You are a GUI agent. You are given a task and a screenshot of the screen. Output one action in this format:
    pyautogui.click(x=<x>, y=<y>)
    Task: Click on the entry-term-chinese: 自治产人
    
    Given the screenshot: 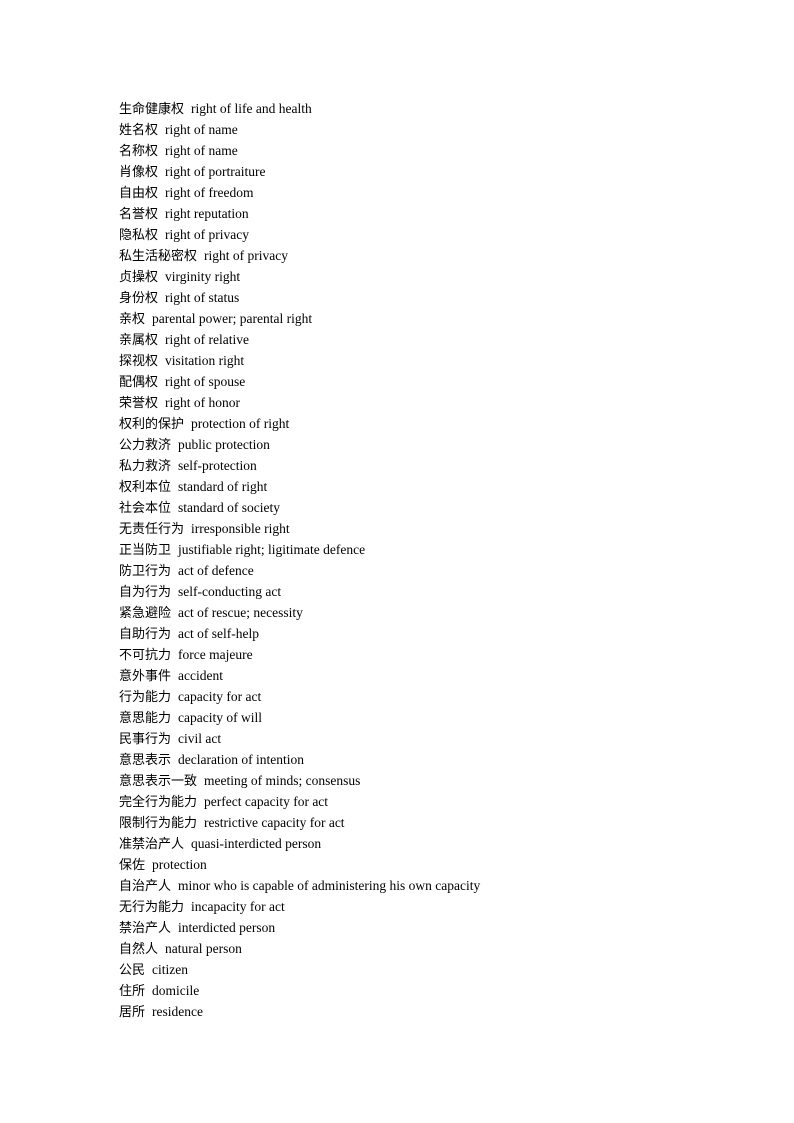 What is the action you would take?
    pyautogui.click(x=145, y=886)
    